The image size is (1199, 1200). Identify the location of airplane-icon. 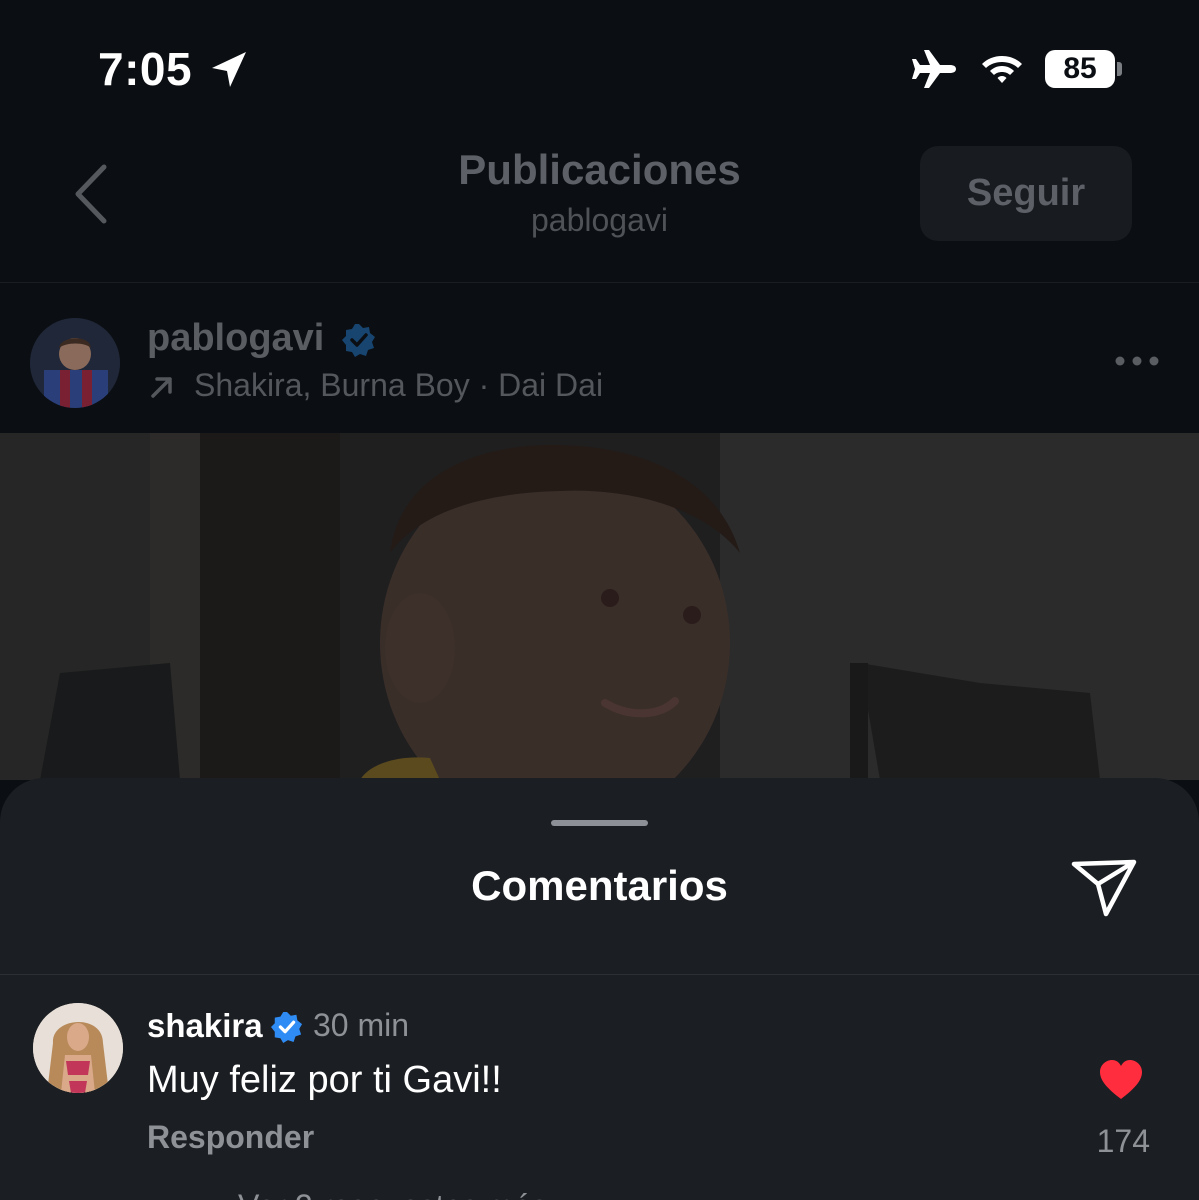
(934, 69).